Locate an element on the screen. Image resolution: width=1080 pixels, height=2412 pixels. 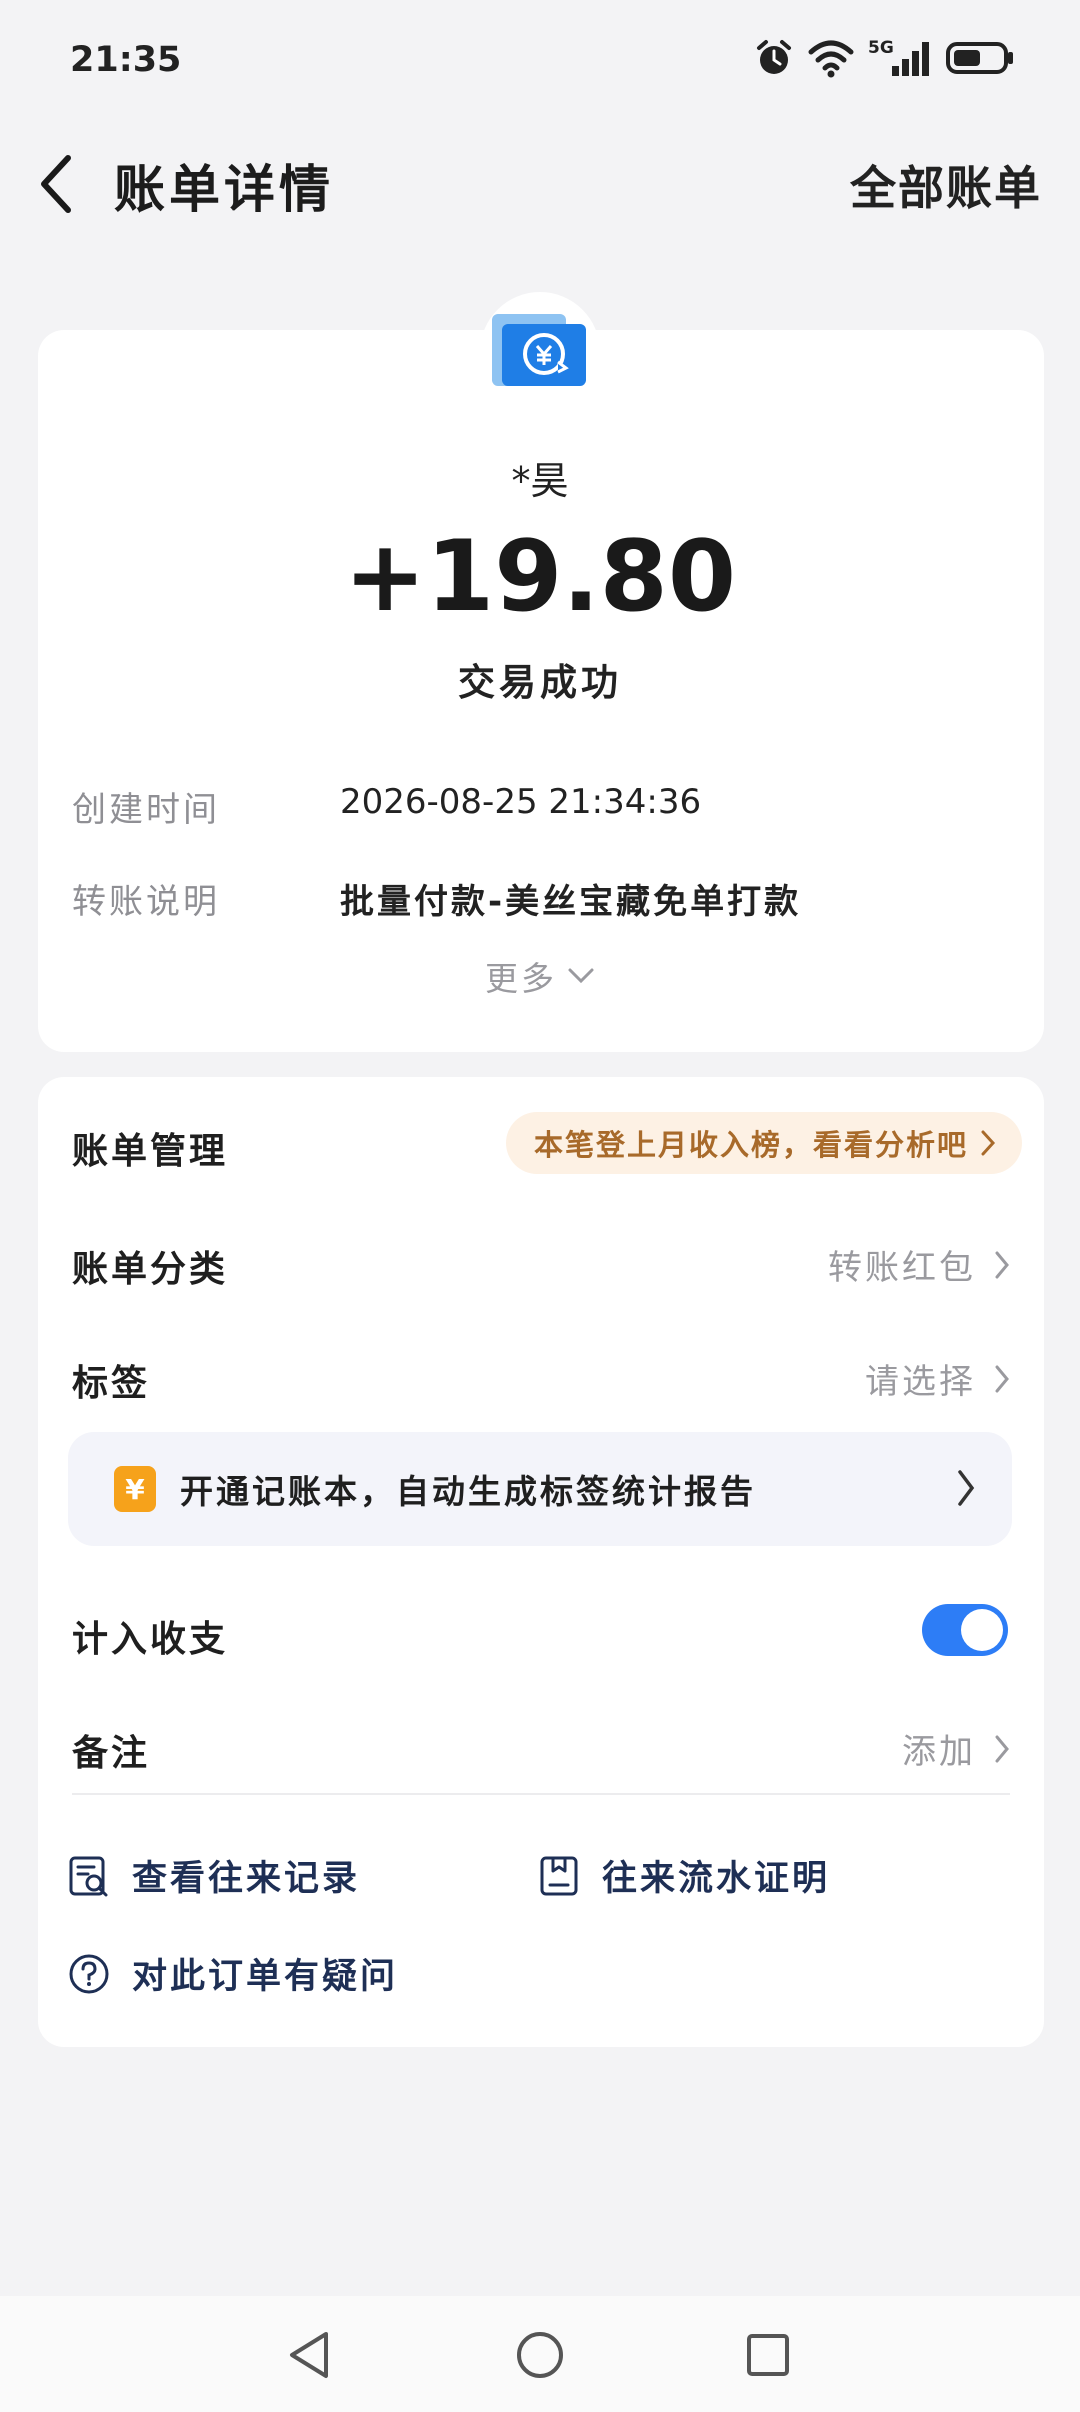
tag-label: 标签 is located at coordinates (111, 1383).